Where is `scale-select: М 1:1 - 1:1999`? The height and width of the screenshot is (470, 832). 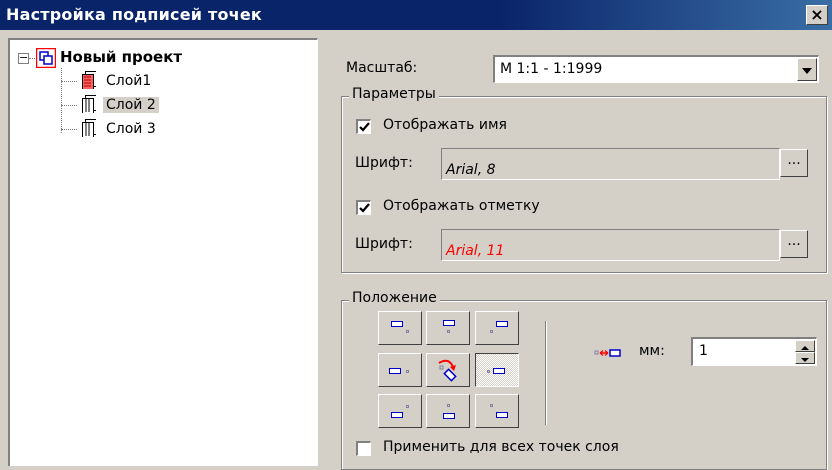 scale-select: М 1:1 - 1:1999 is located at coordinates (656, 69).